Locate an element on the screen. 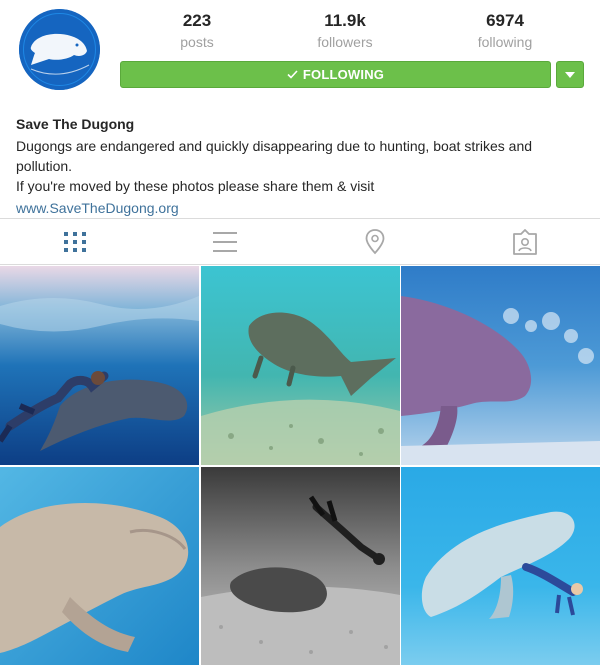 The image size is (600, 665). website-link: www.SaveTheDugong.org is located at coordinates (303, 208).